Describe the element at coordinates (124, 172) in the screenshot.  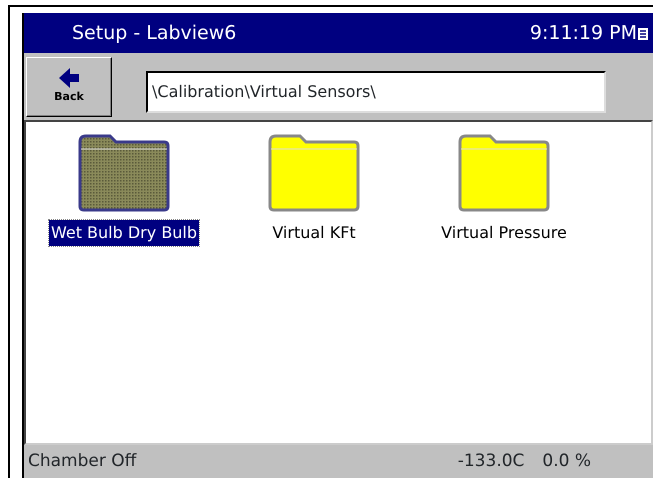
I see `selected-folder-icon` at that location.